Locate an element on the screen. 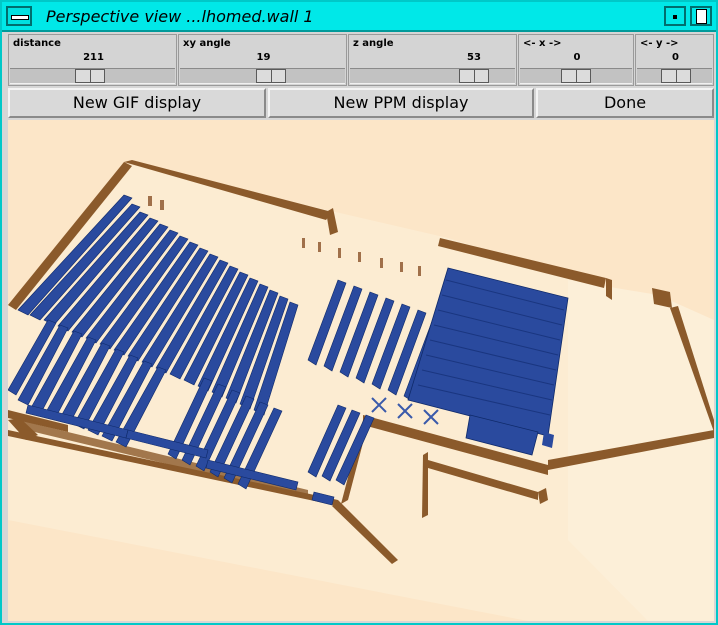 The height and width of the screenshot is (625, 718). y-track is located at coordinates (674, 76).